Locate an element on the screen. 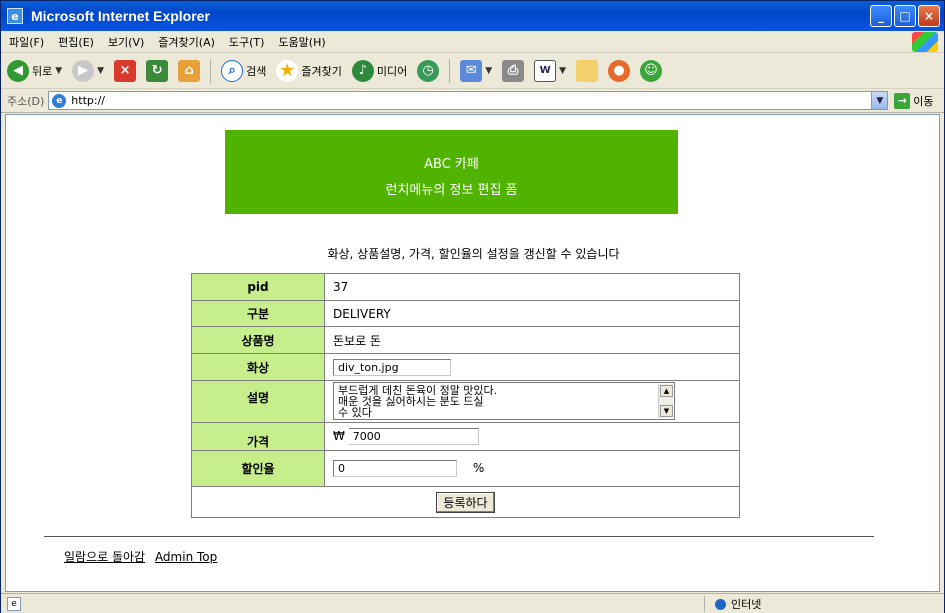 This screenshot has width=945, height=613. menu-favorites: 즐겨찾기(A) is located at coordinates (186, 42).